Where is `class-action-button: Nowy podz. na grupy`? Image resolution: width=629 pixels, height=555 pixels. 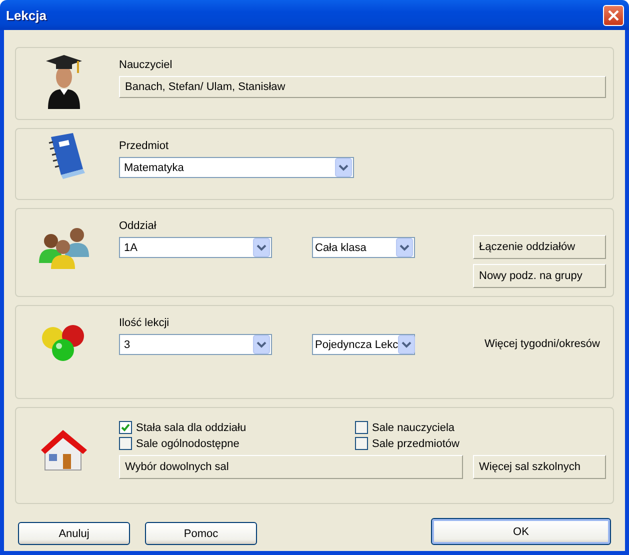
class-action-button: Nowy podz. na grupy is located at coordinates (539, 276).